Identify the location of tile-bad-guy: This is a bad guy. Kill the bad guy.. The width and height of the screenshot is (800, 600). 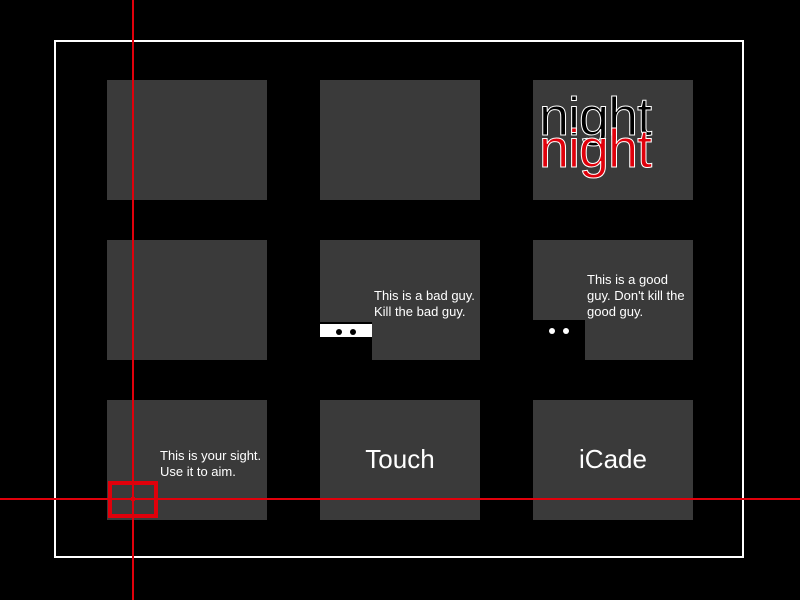
(400, 300).